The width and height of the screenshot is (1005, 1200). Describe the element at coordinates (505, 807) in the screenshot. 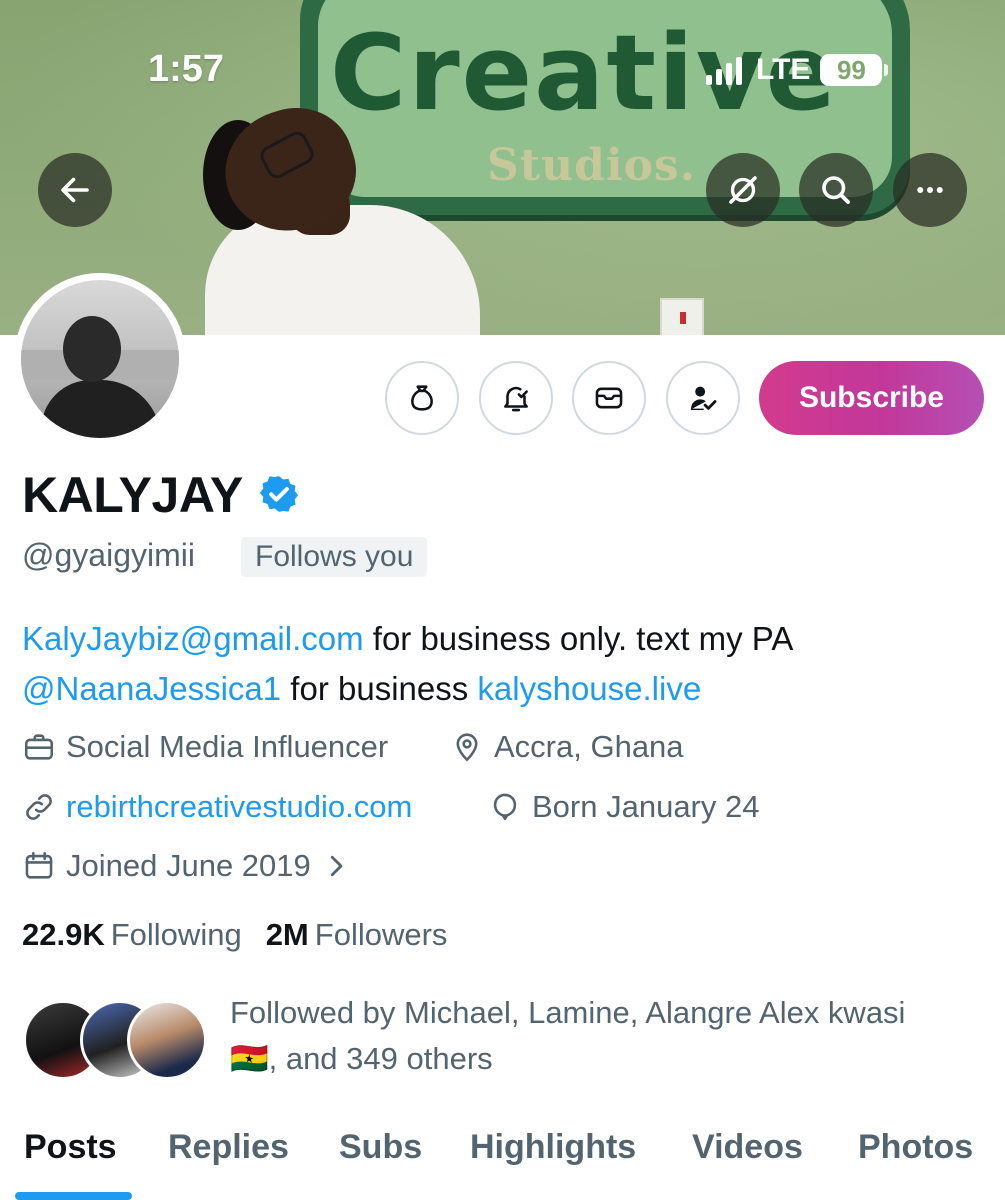

I see `balloon-icon` at that location.